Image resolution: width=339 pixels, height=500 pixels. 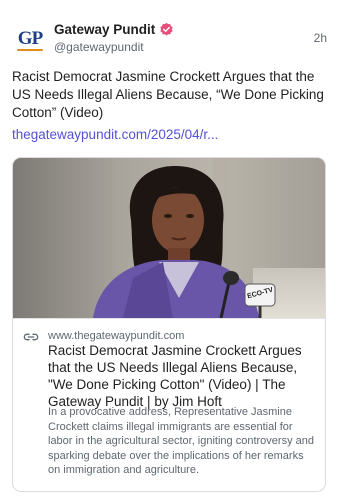 I want to click on author-handle: @gatewaypundit, so click(x=99, y=47).